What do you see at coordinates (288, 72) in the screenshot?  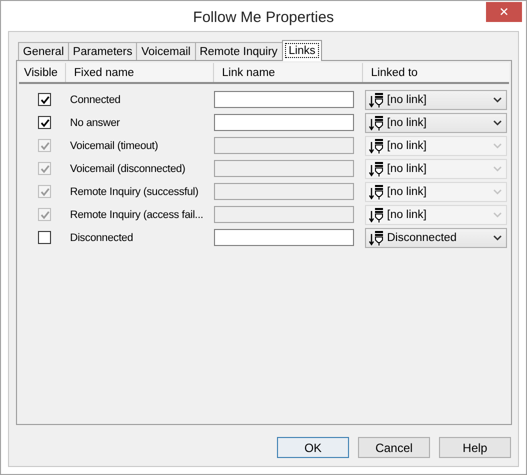 I see `column-header: Link name` at bounding box center [288, 72].